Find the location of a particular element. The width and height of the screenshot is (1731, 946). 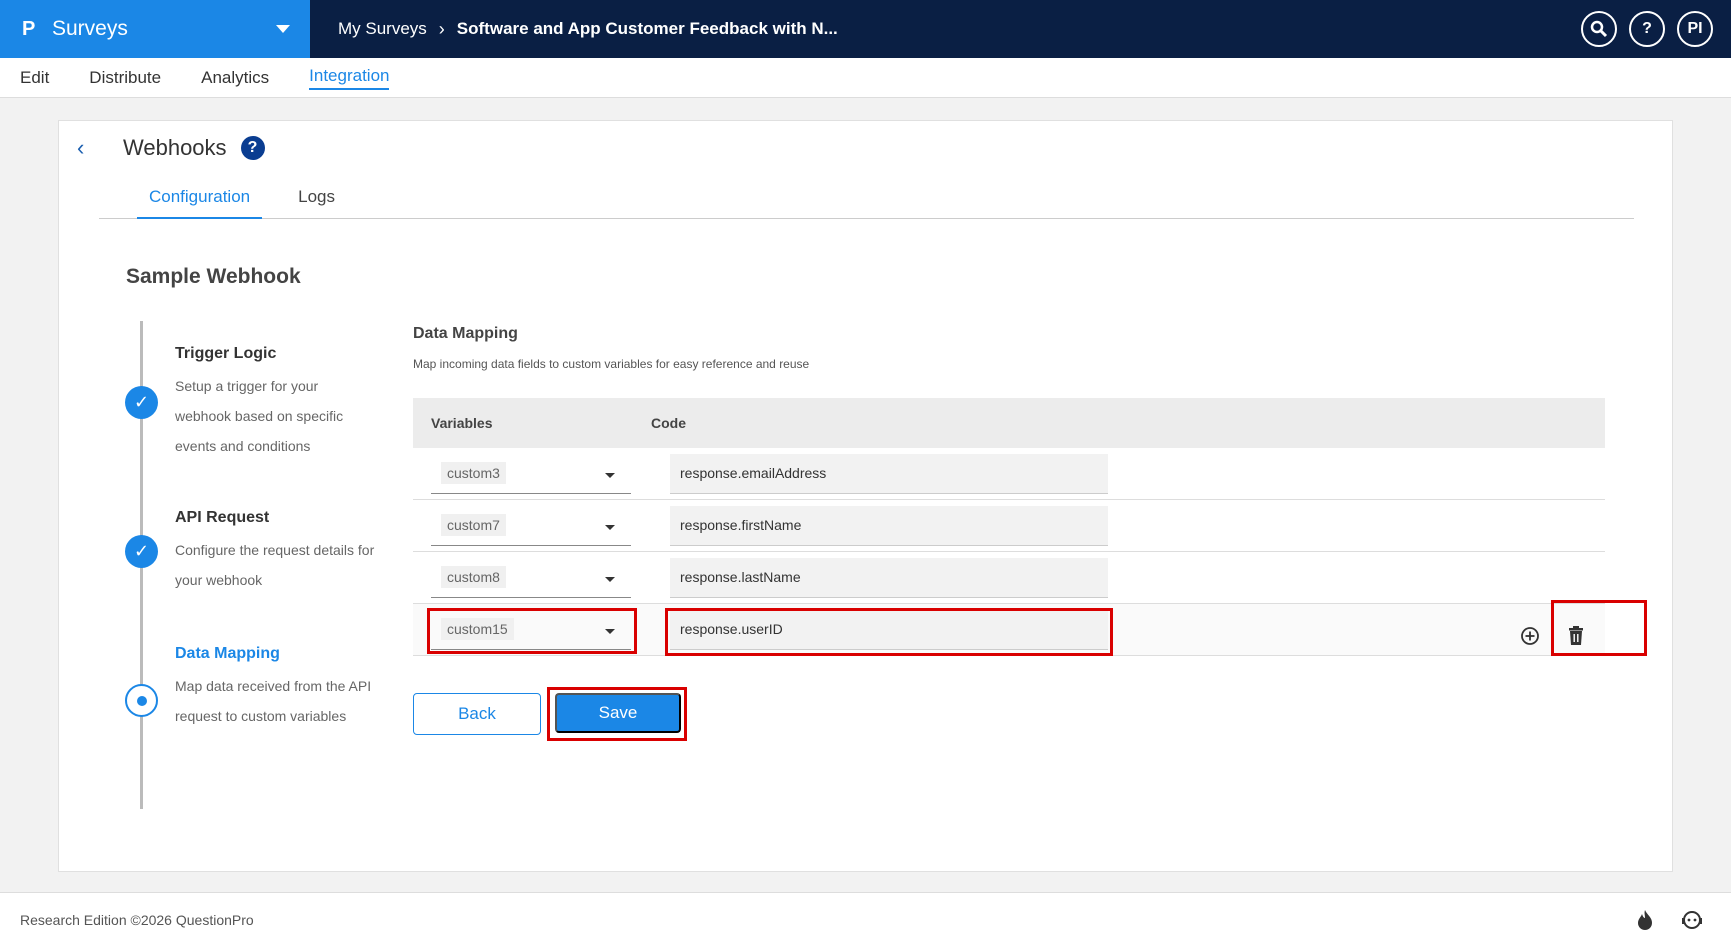

search-button is located at coordinates (1599, 29).